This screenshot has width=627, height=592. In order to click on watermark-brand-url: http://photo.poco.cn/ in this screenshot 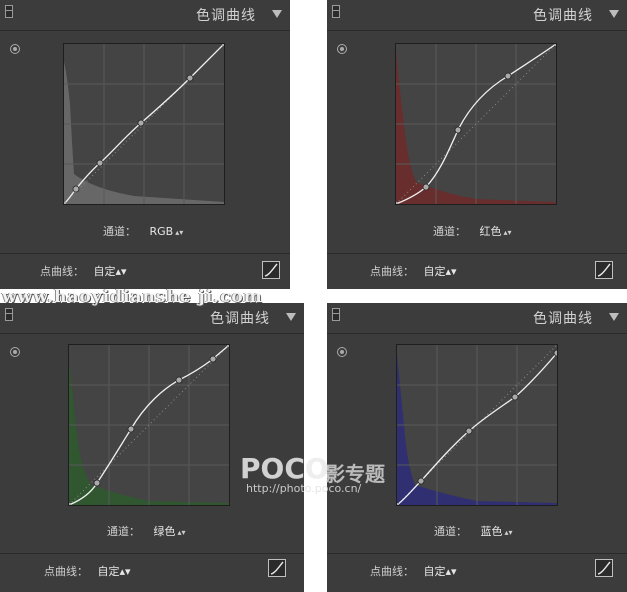, I will do `click(304, 488)`.